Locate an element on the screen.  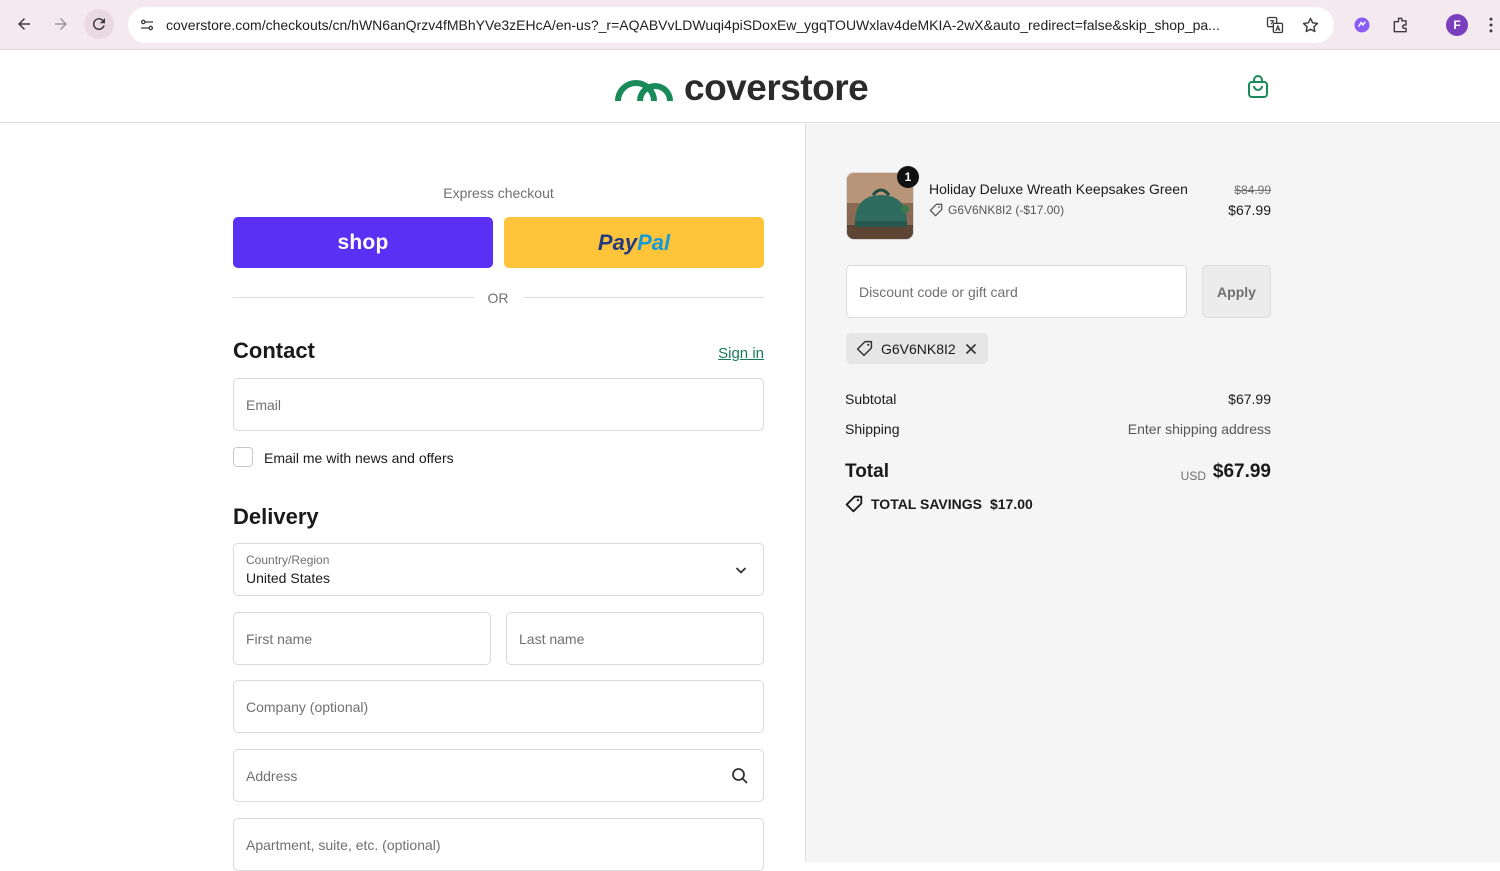
forward-button is located at coordinates (61, 24).